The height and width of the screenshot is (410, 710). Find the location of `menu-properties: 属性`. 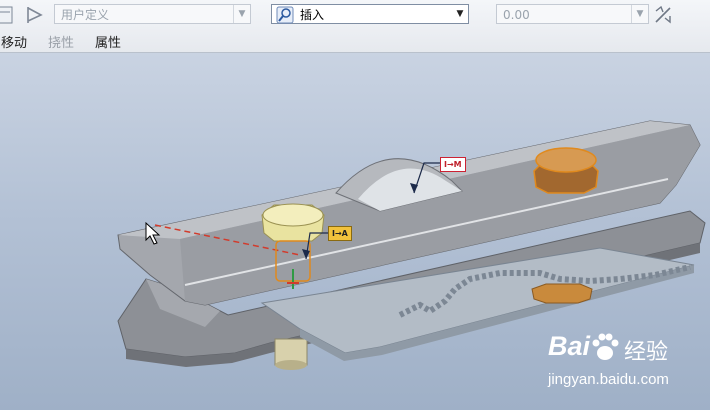

menu-properties: 属性 is located at coordinates (108, 41).